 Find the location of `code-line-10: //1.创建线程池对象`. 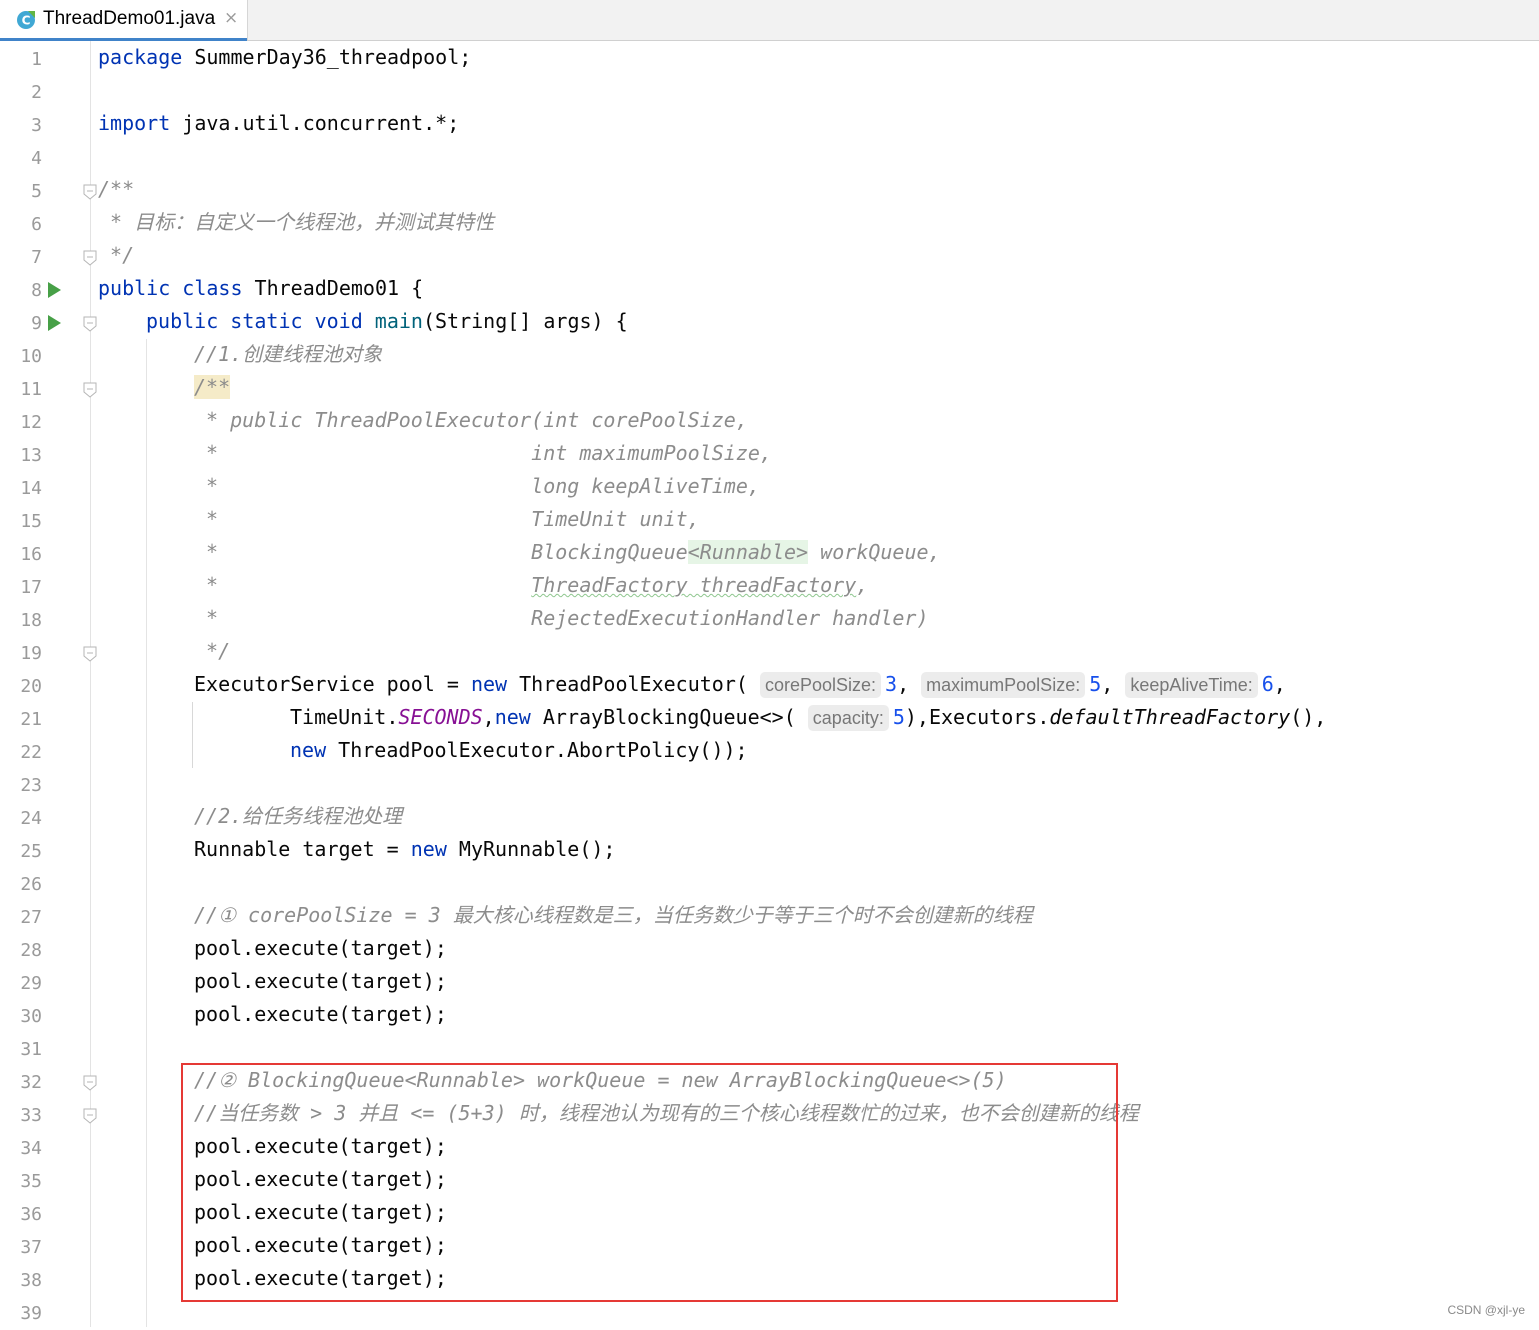

code-line-10: //1.创建线程池对象 is located at coordinates (288, 354).